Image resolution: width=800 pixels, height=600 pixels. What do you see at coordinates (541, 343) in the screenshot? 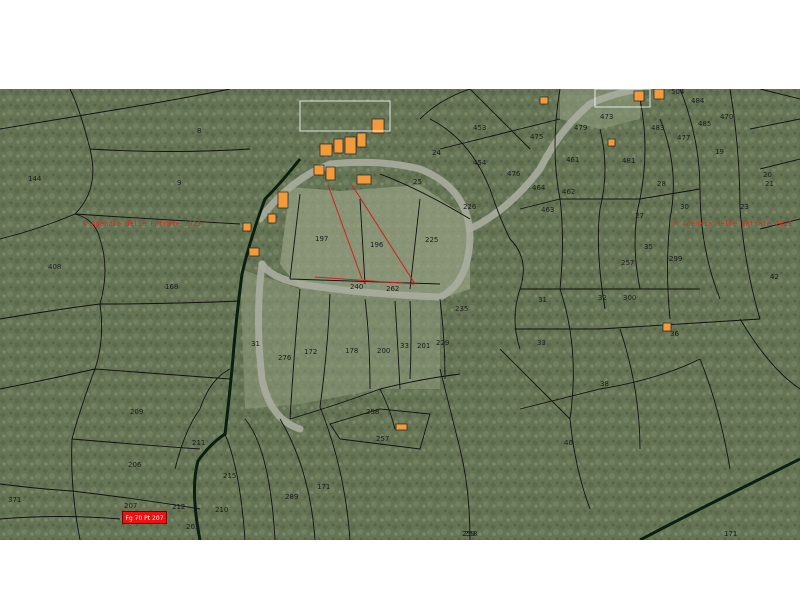
I see `parcel-label-p33b: 33` at bounding box center [541, 343].